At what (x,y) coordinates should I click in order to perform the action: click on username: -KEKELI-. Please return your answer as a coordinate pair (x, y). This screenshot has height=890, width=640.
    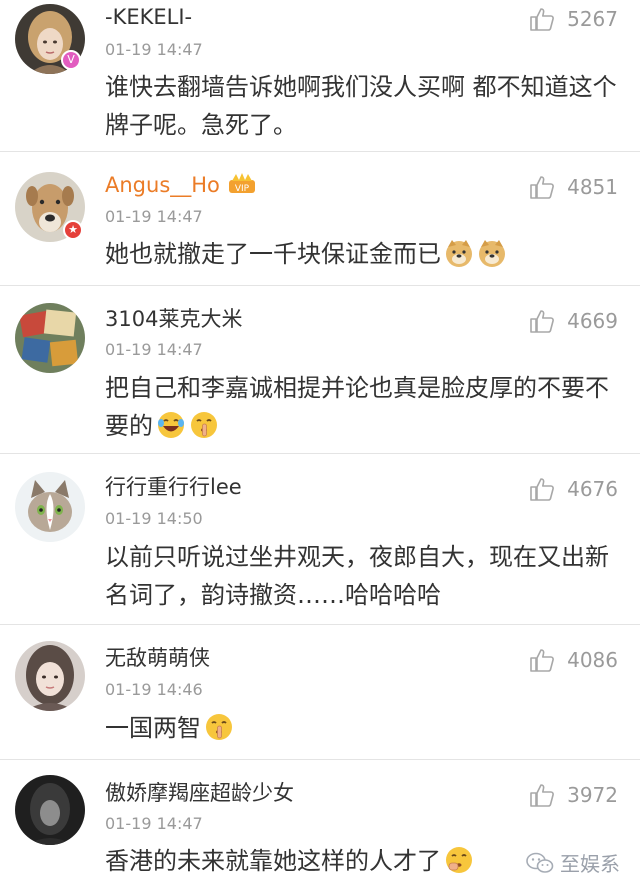
    Looking at the image, I should click on (148, 17).